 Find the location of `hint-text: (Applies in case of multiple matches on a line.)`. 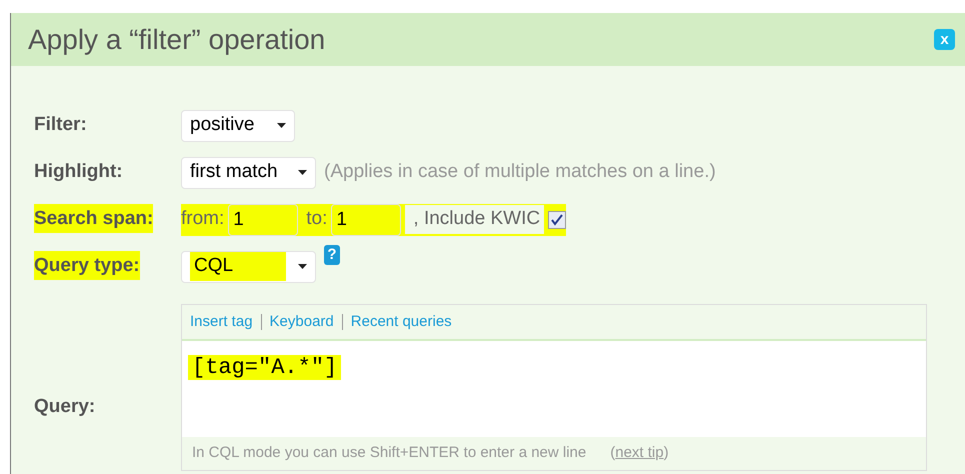

hint-text: (Applies in case of multiple matches on a line.) is located at coordinates (520, 172).